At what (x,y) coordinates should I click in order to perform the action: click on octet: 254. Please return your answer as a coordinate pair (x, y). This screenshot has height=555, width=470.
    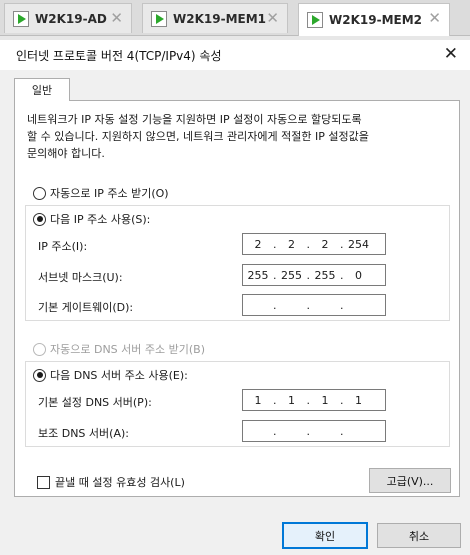
    Looking at the image, I should click on (358, 244).